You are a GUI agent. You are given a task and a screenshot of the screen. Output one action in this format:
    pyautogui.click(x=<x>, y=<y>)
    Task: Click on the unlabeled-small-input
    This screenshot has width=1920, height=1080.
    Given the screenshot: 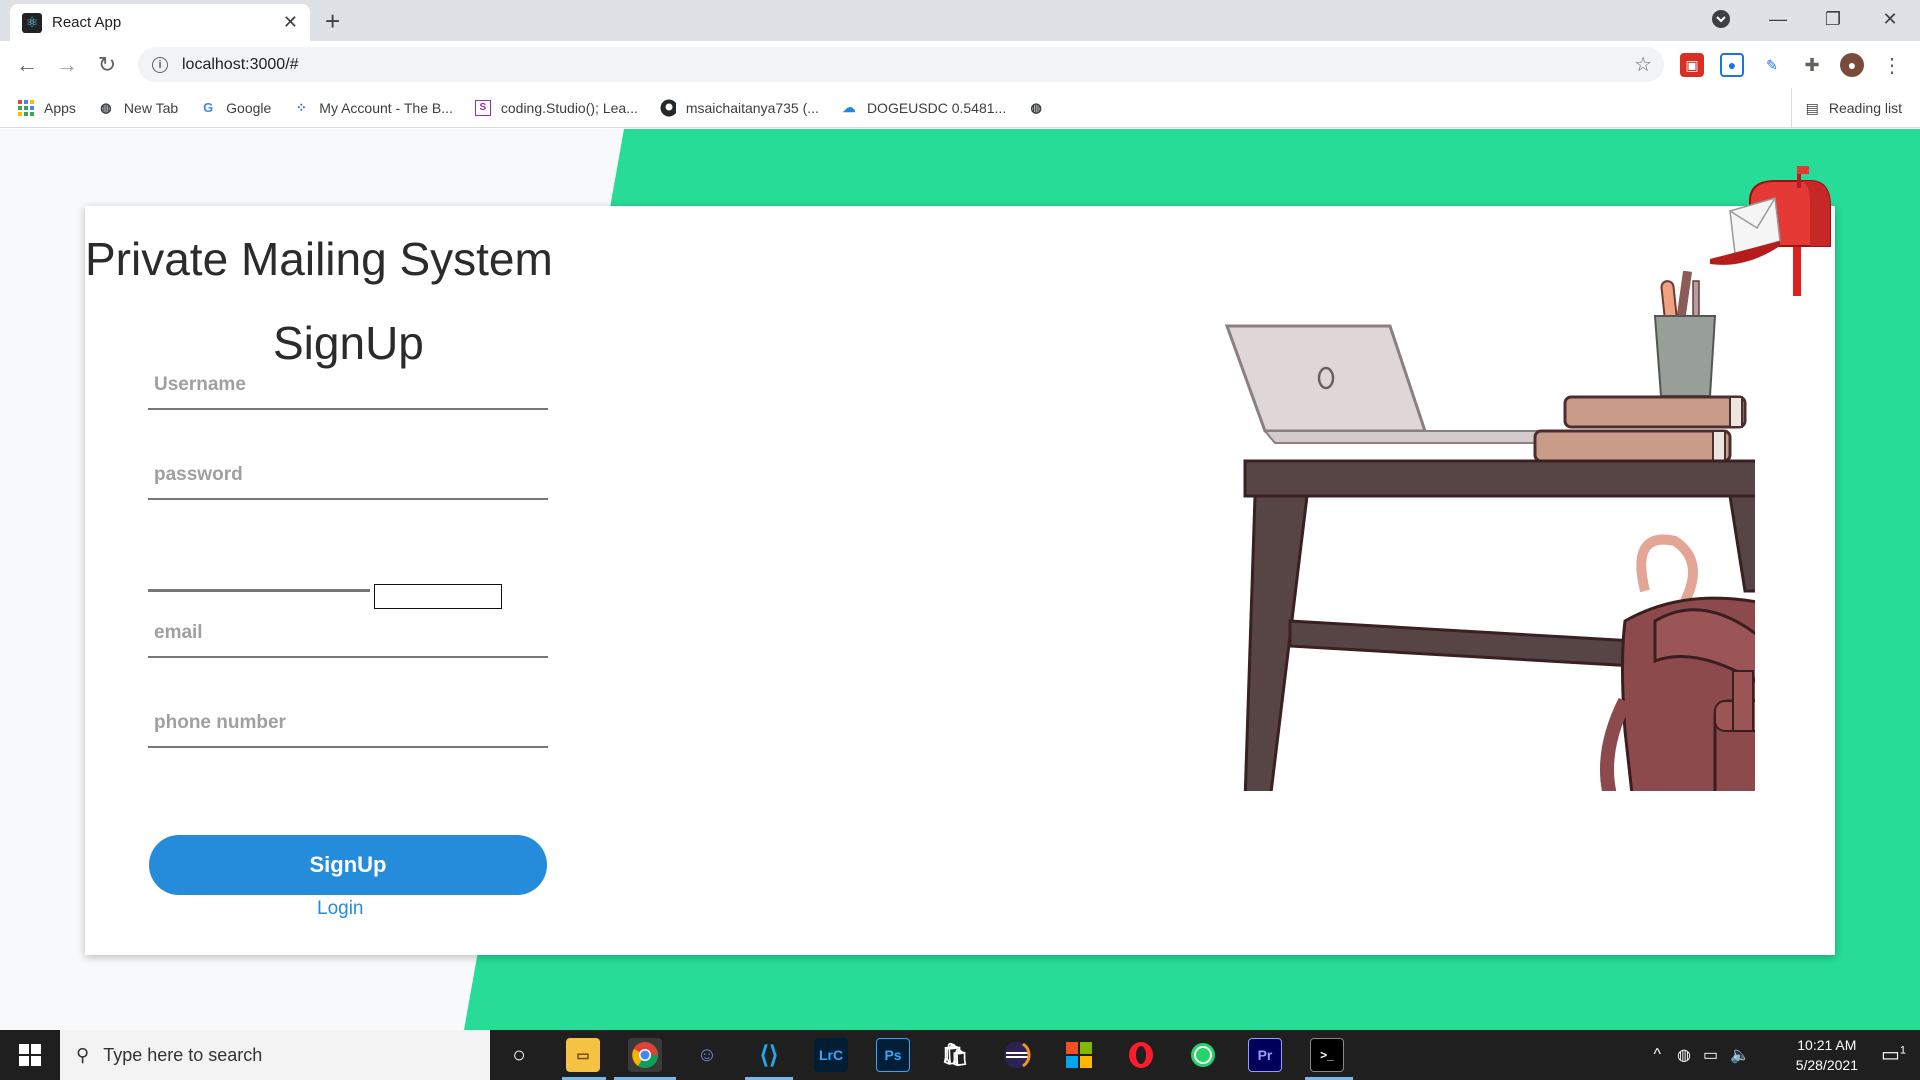 What is the action you would take?
    pyautogui.click(x=438, y=596)
    